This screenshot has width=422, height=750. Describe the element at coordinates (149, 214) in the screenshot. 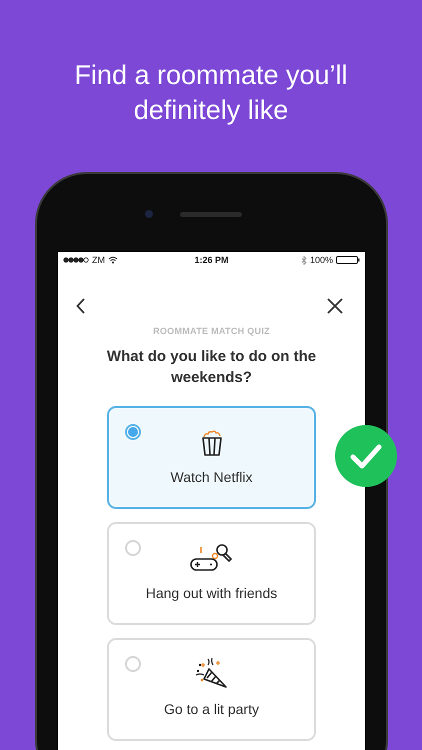

I see `camera-icon` at that location.